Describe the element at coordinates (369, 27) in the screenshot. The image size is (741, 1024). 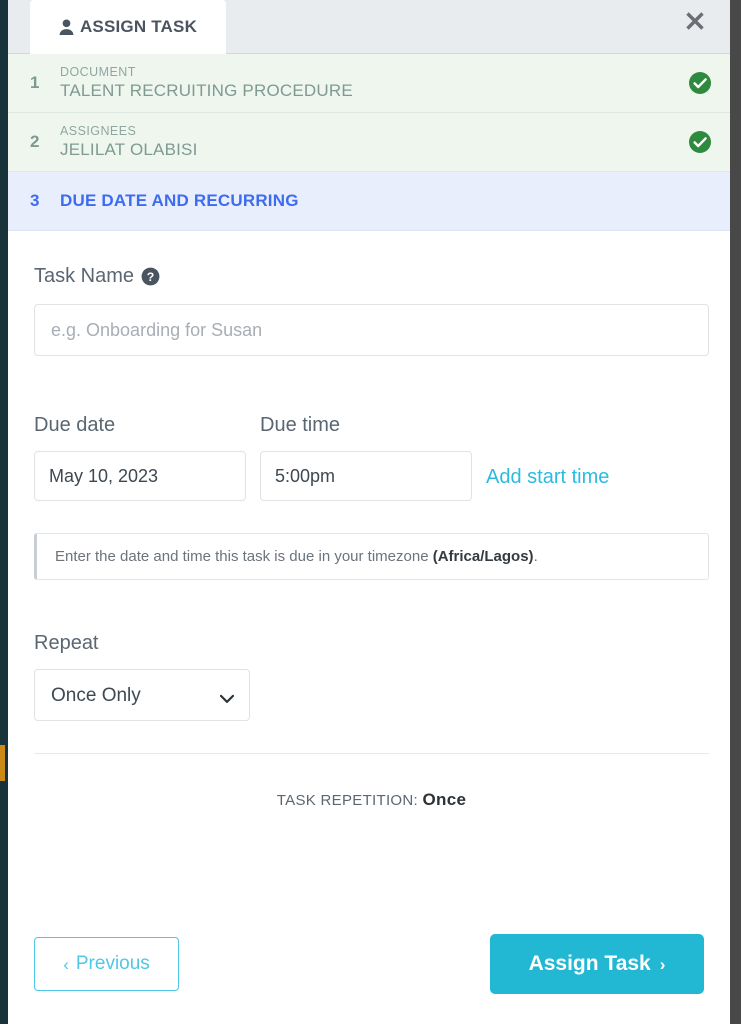
I see `modal-tabbar: ASSIGN TASK` at that location.